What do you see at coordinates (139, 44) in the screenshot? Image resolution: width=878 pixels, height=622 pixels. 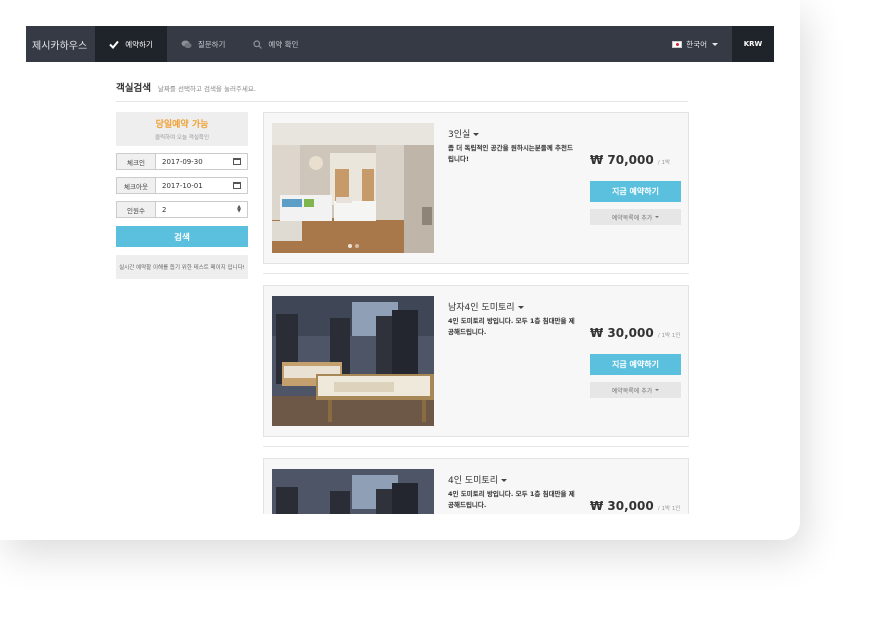 I see `nav-item-label: 예약하기` at bounding box center [139, 44].